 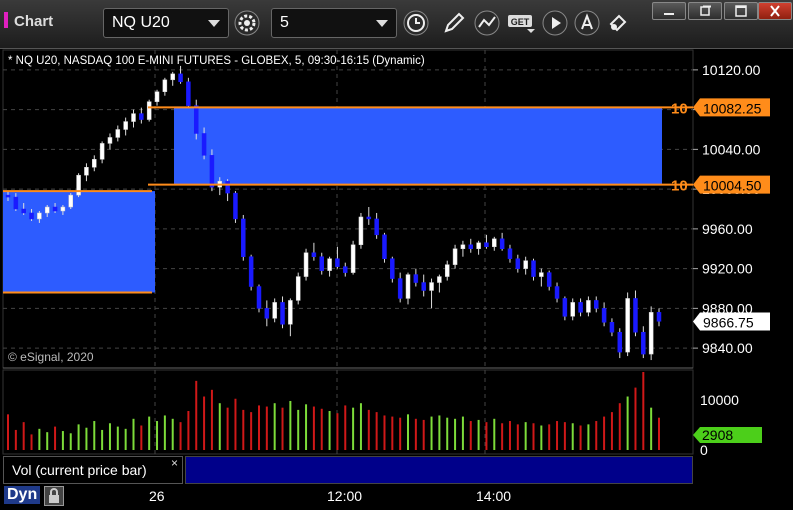 I want to click on volume-panel, so click(x=348, y=412).